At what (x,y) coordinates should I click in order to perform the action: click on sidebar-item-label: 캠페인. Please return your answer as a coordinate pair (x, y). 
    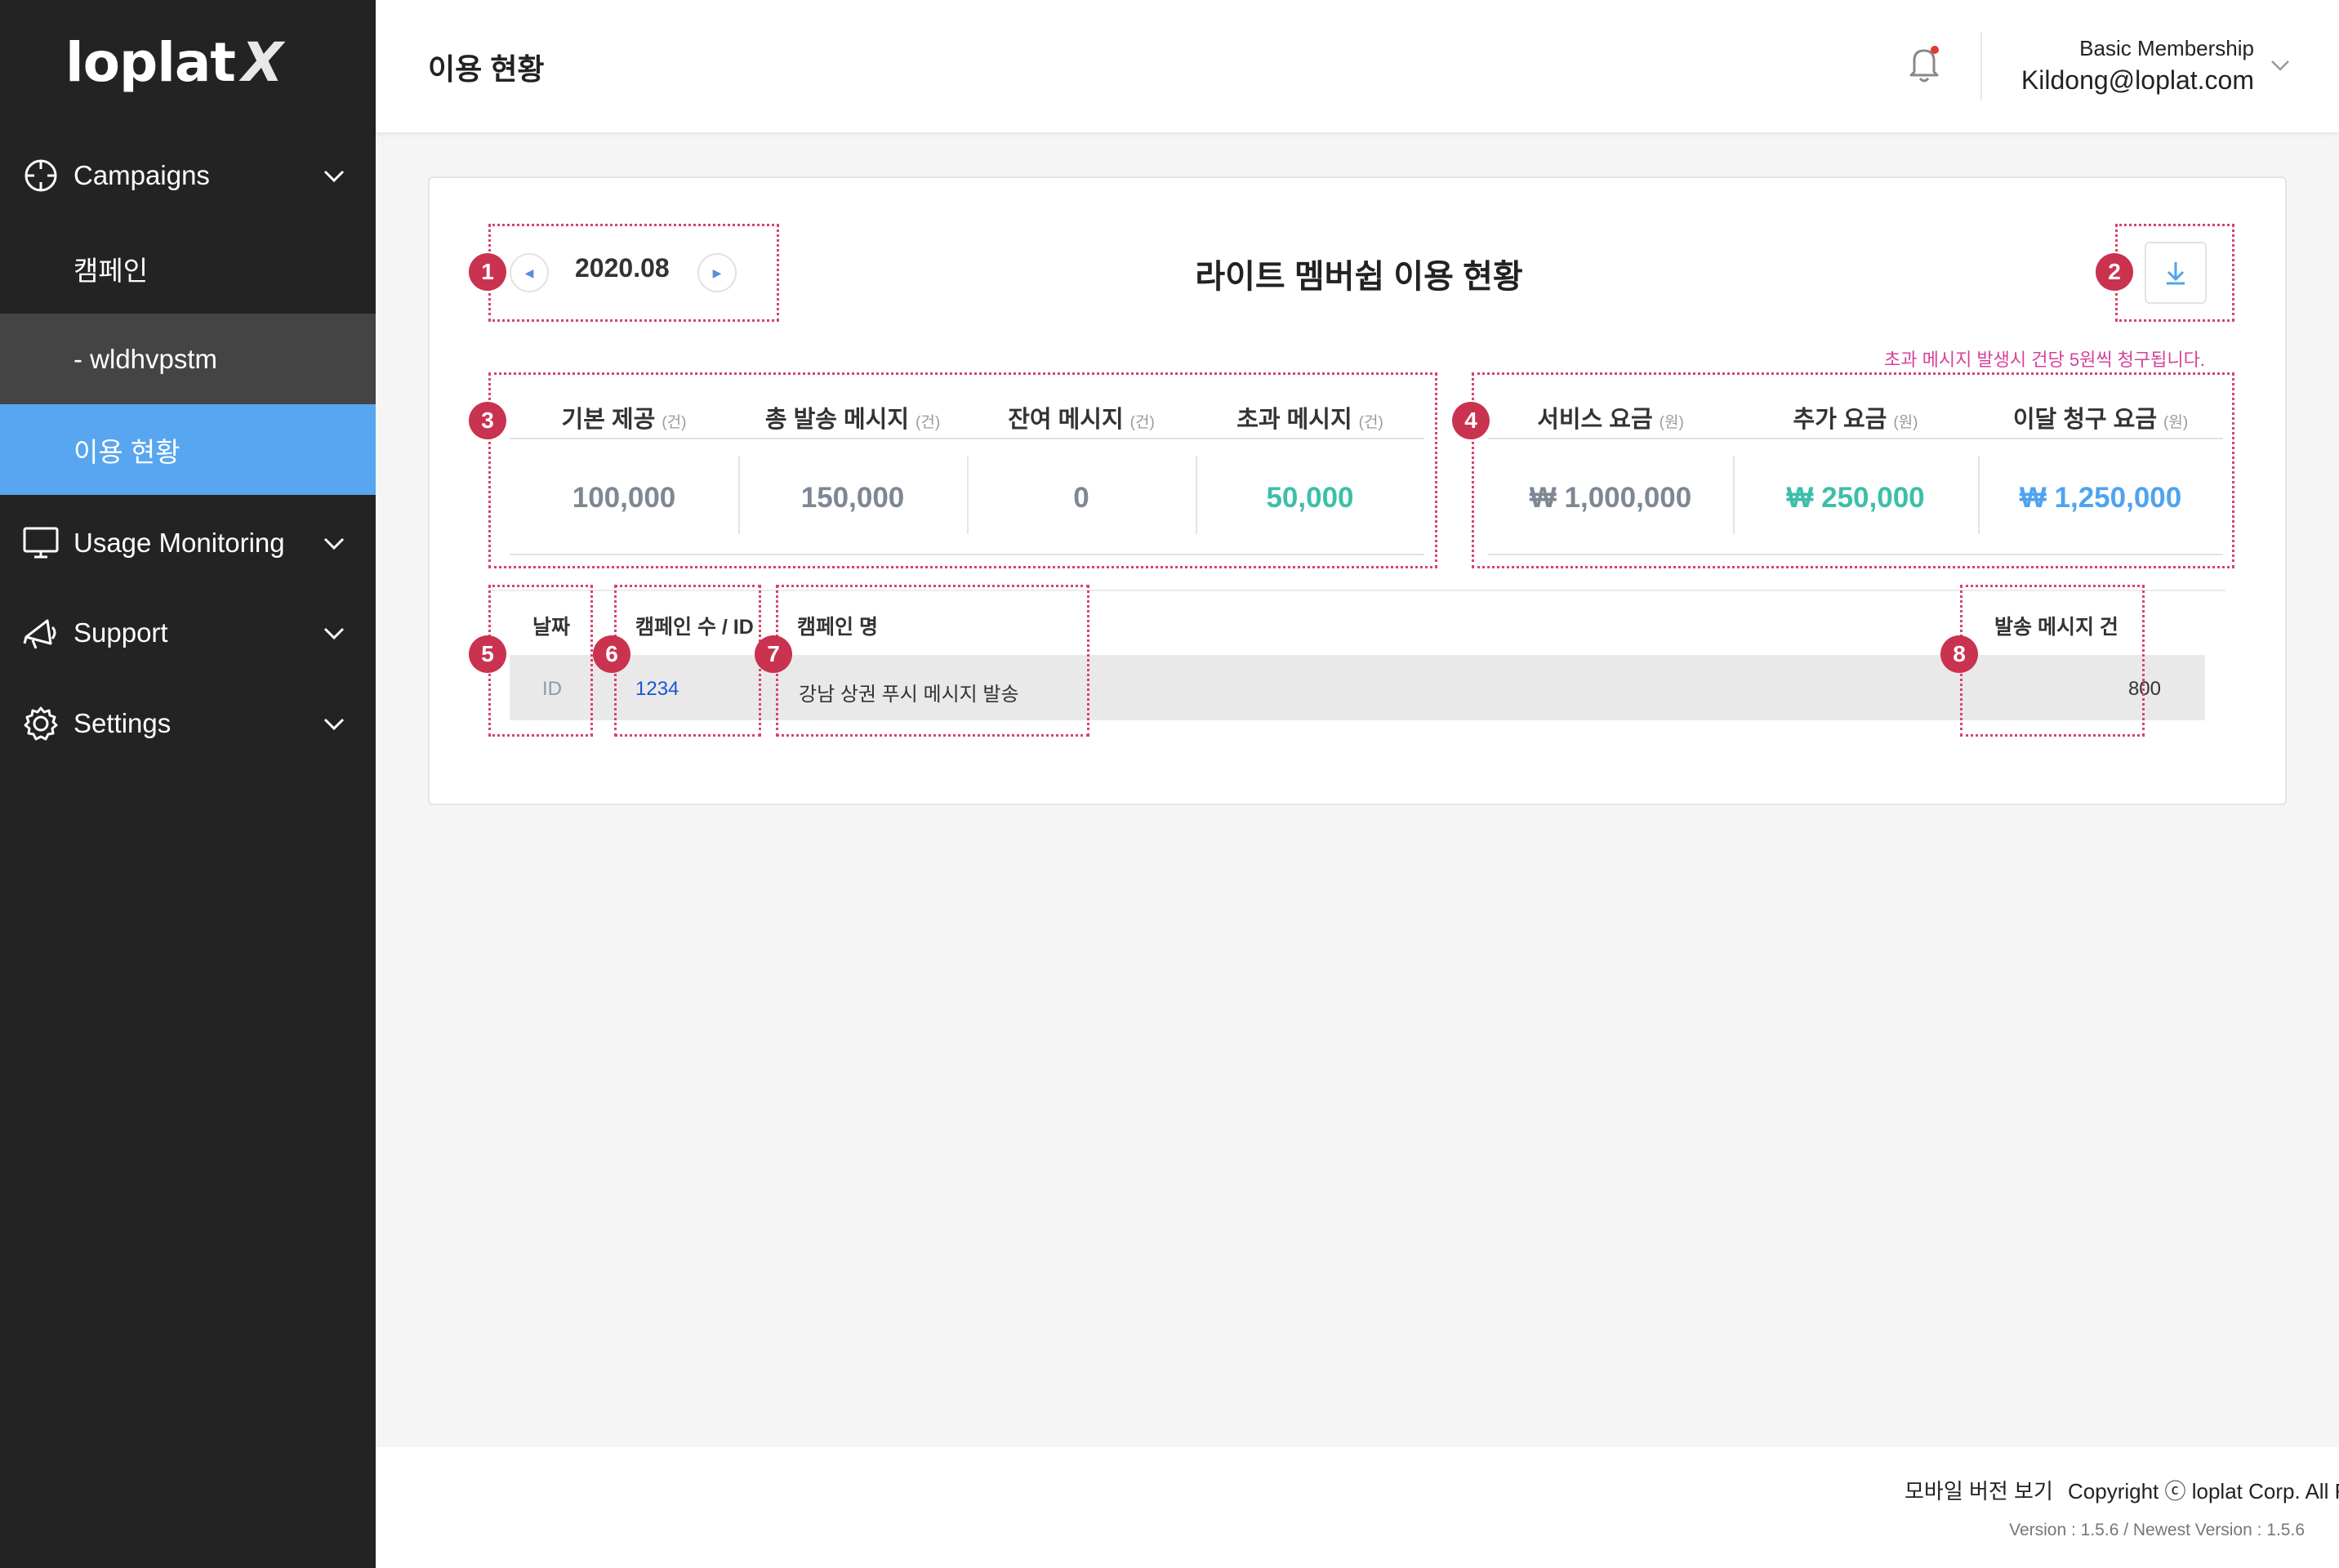
    Looking at the image, I should click on (111, 270).